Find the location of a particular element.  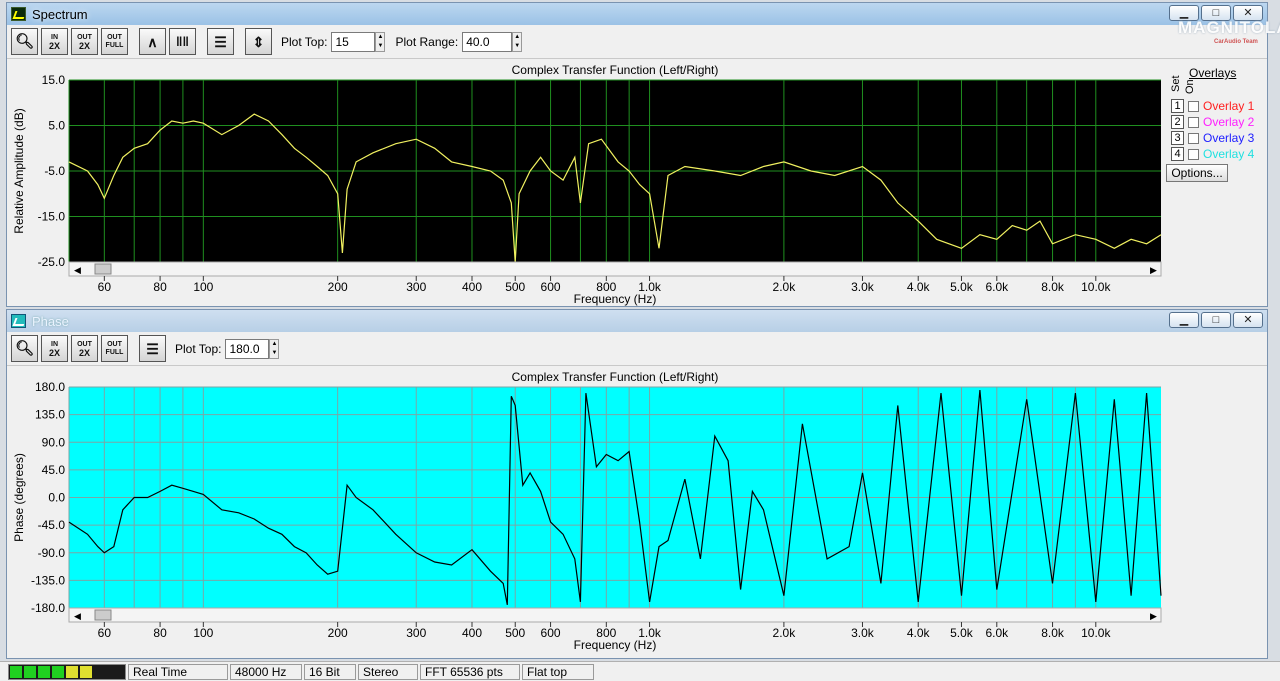

minimize-button: ▁ is located at coordinates (1184, 320).